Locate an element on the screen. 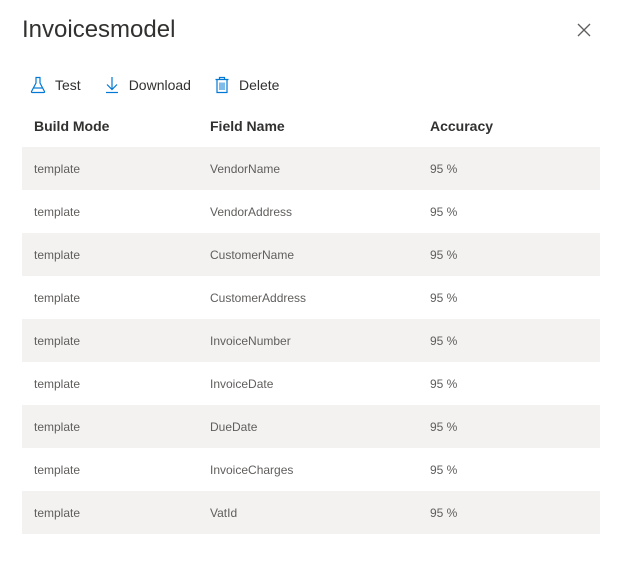 The height and width of the screenshot is (575, 623). table-row: template InvoiceDate 95 % is located at coordinates (311, 383).